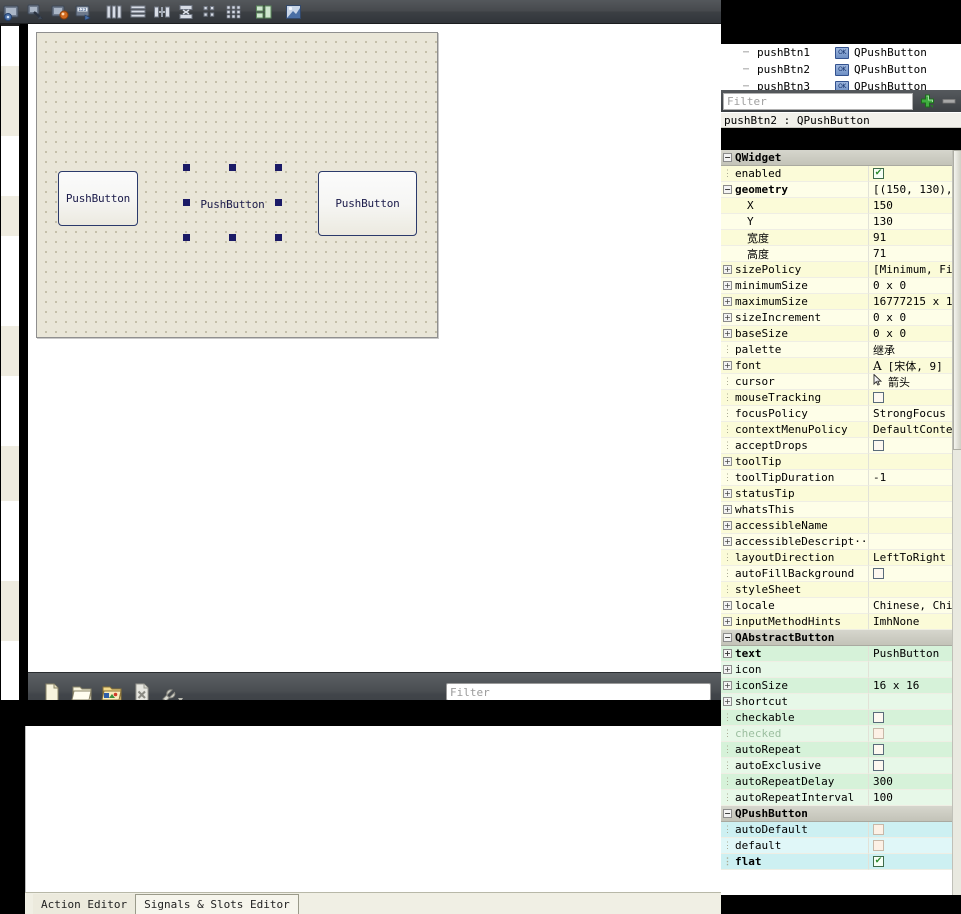  Describe the element at coordinates (841, 52) in the screenshot. I see `object-tree-row: ⋯ pushBtn1 OK QPushButton` at that location.